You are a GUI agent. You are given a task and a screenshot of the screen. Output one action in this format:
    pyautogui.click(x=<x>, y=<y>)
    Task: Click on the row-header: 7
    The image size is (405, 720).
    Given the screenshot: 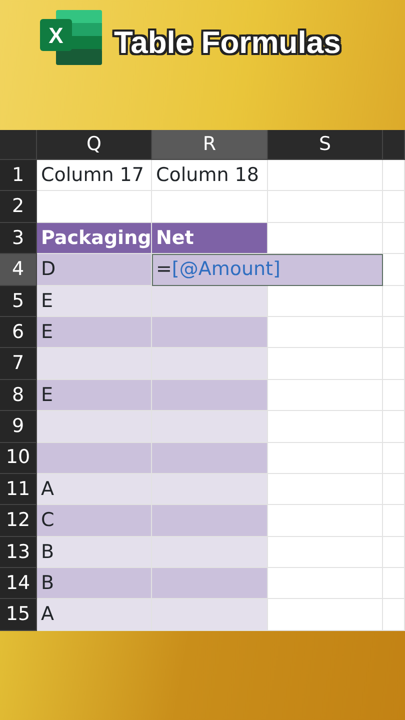 What is the action you would take?
    pyautogui.click(x=18, y=364)
    